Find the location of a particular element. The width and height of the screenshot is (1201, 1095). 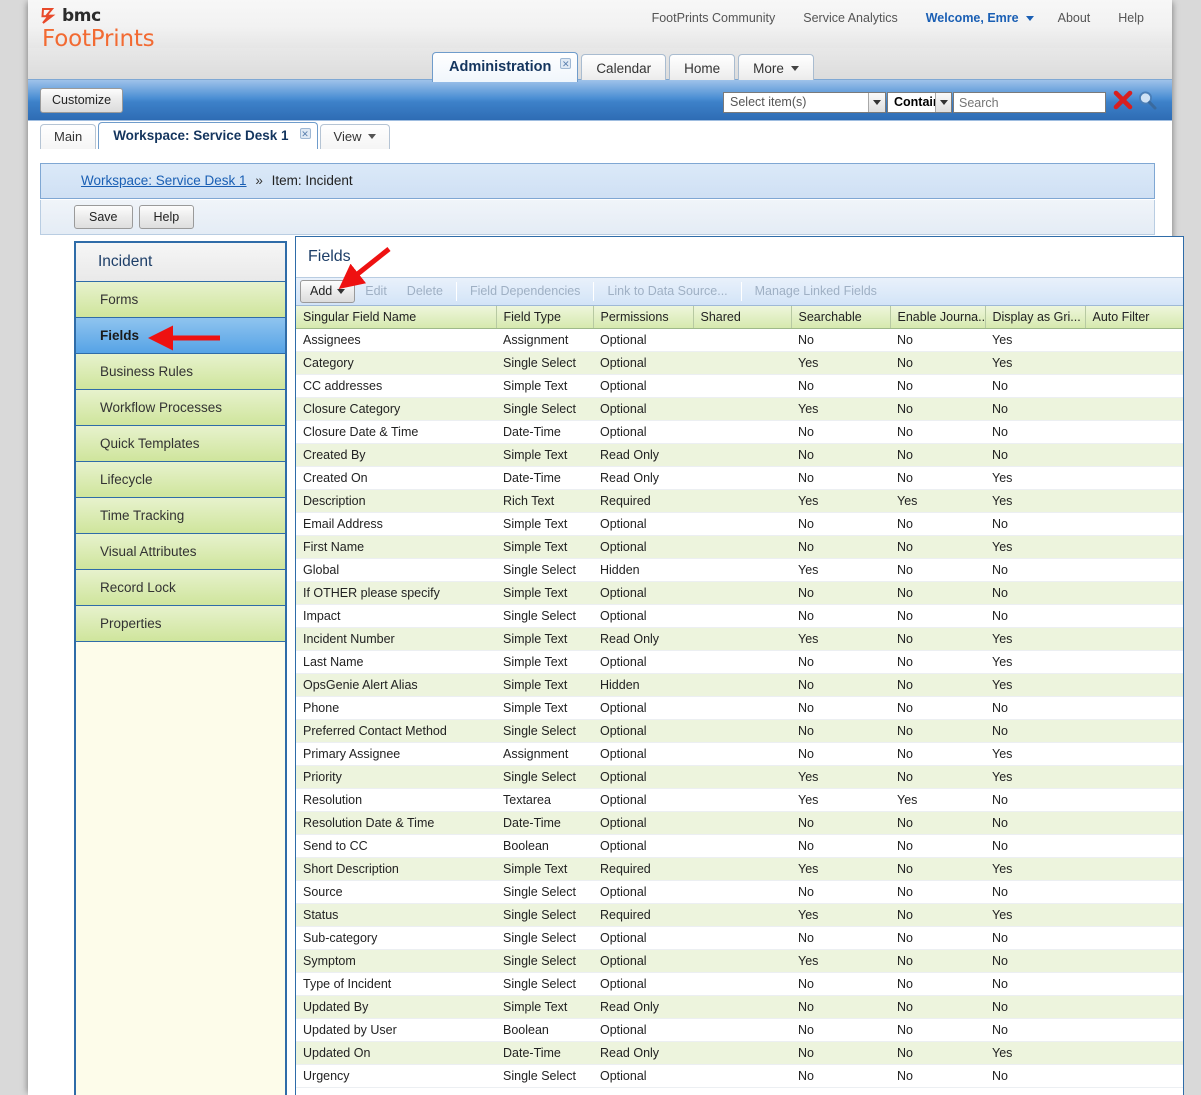

sidebar-item-business-rules: Business Rules is located at coordinates (180, 372).